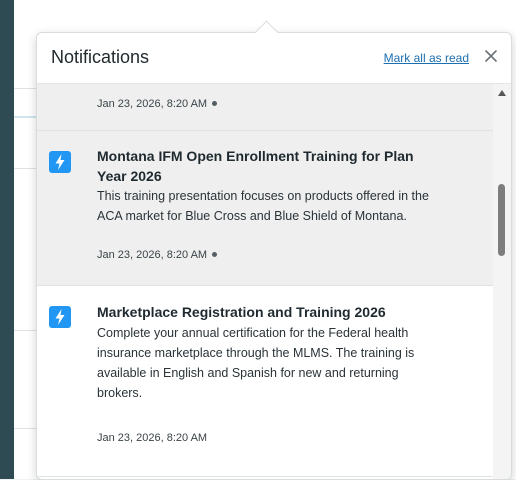  I want to click on popover-header: Notifications Mark all as read, so click(274, 58).